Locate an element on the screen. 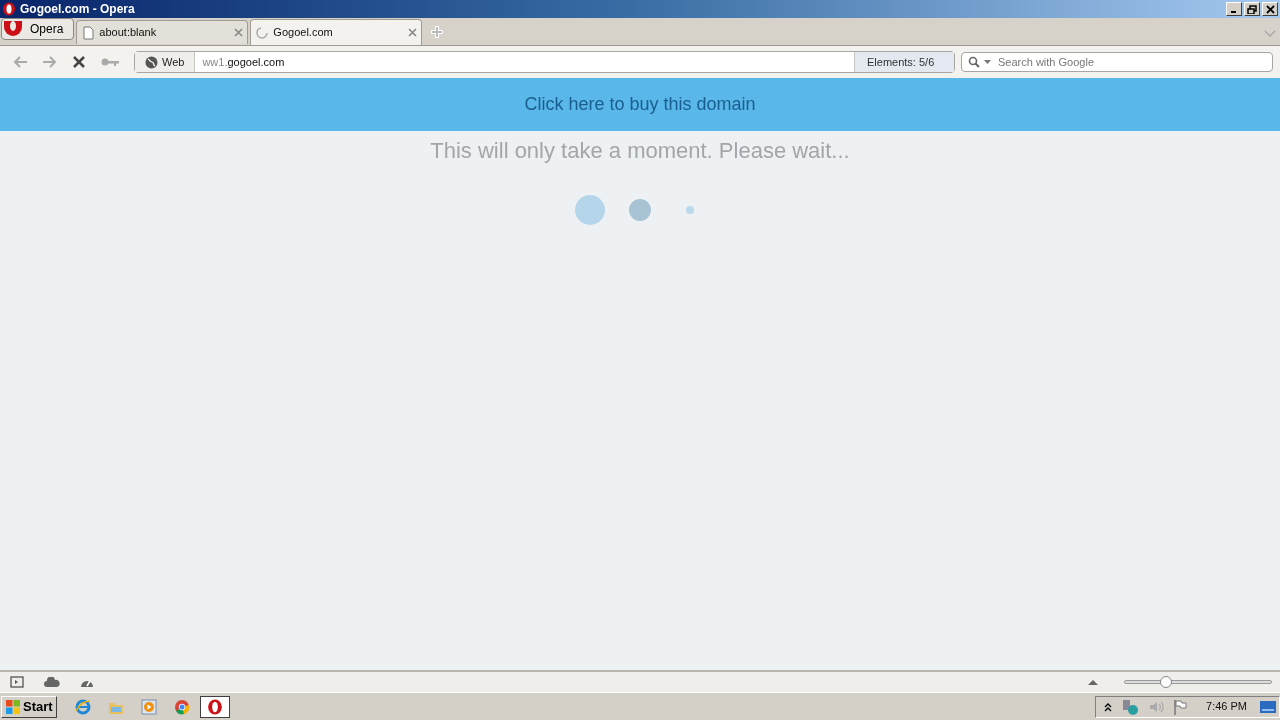  show-desktop-icon is located at coordinates (1268, 706).